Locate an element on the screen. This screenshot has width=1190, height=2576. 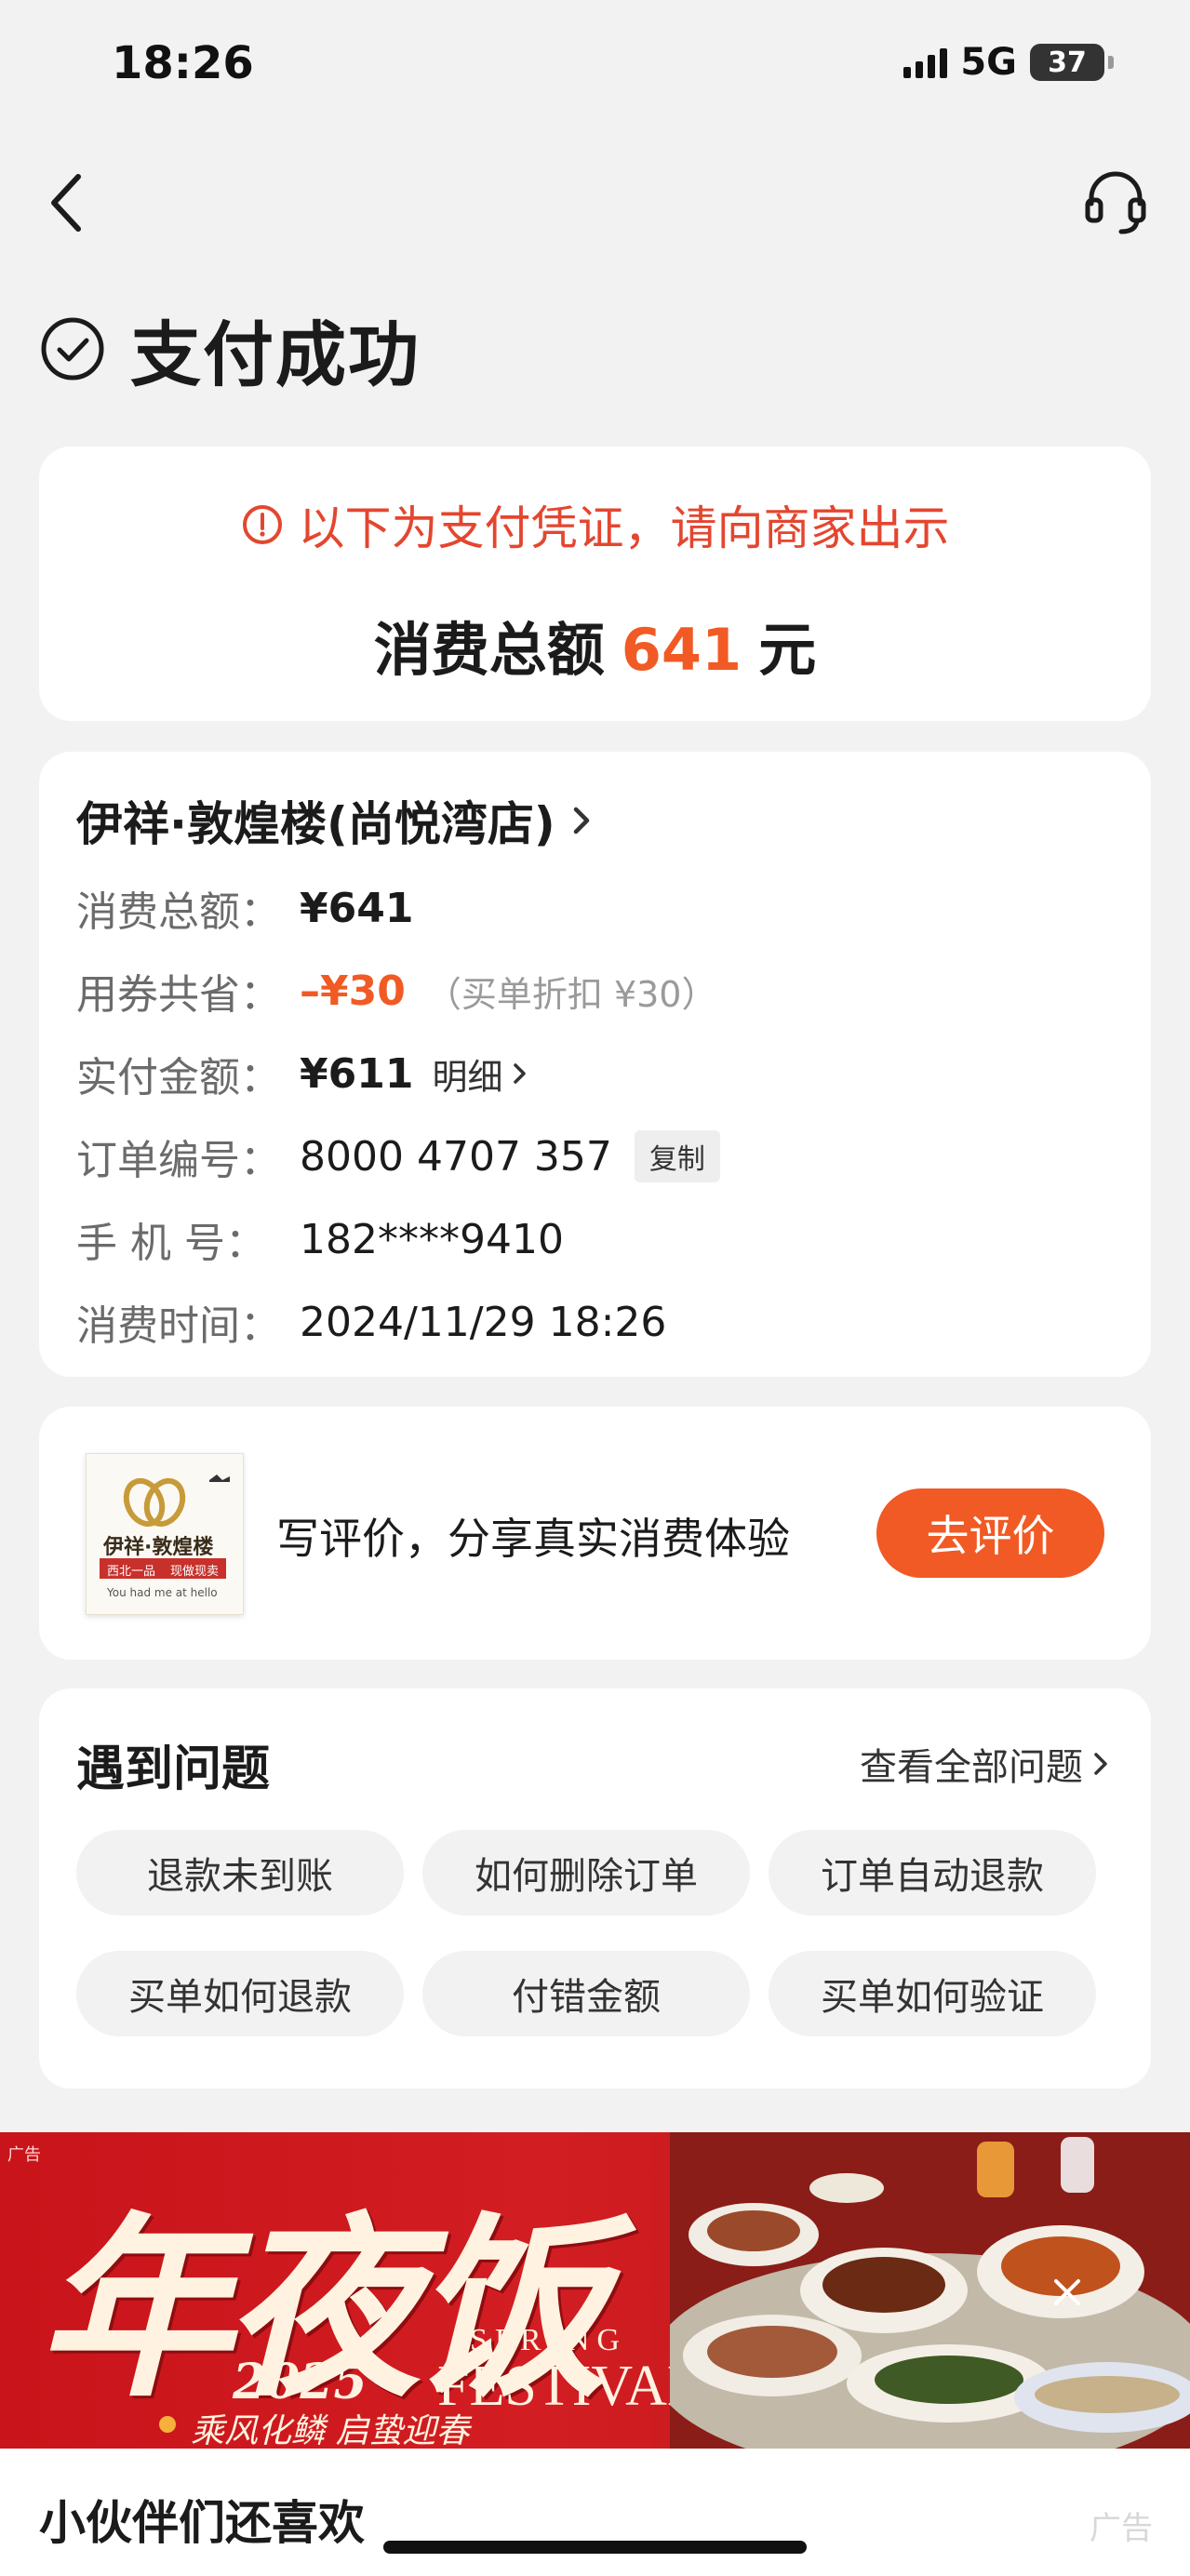
problem-chip: 退款未到账 is located at coordinates (240, 1872).